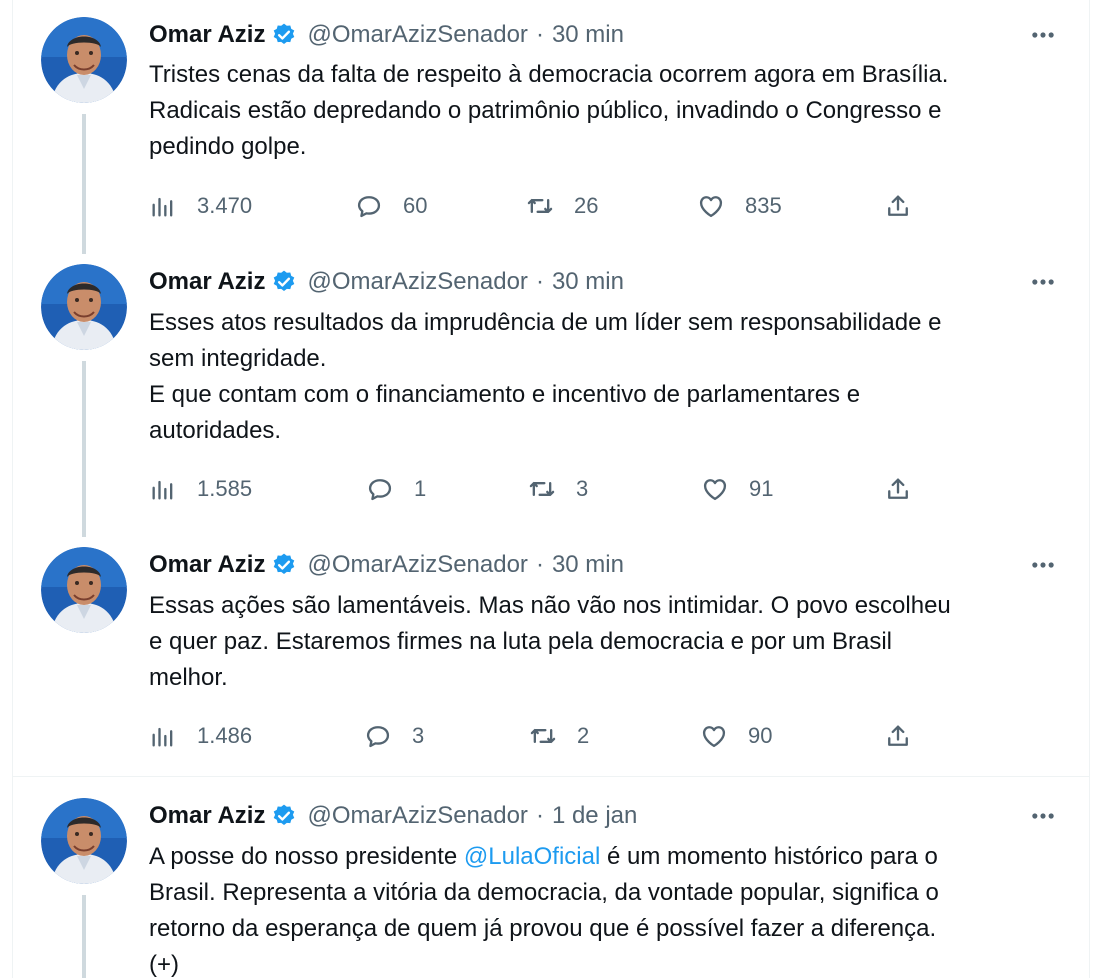 This screenshot has height=978, width=1094. I want to click on like-count: 91, so click(761, 488).